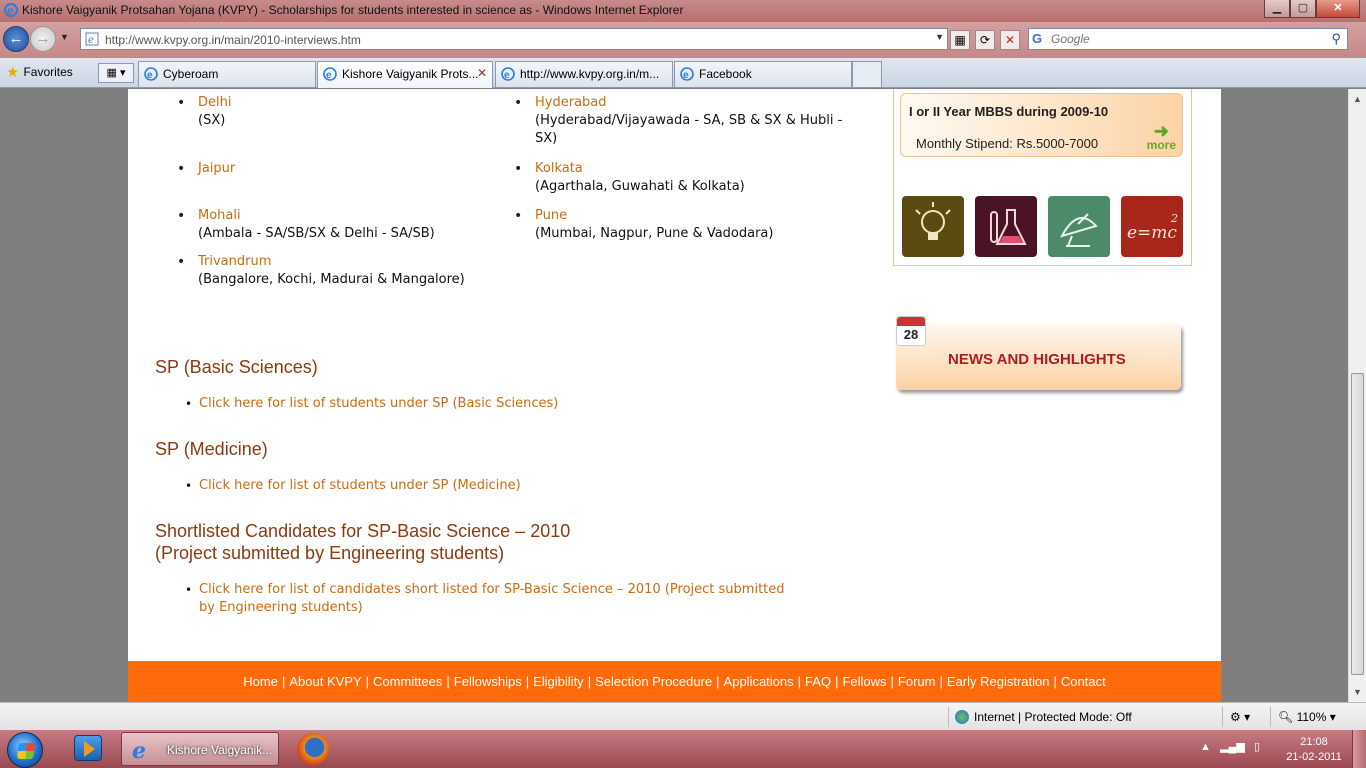 This screenshot has height=768, width=1366. What do you see at coordinates (25, 750) in the screenshot?
I see `start-button` at bounding box center [25, 750].